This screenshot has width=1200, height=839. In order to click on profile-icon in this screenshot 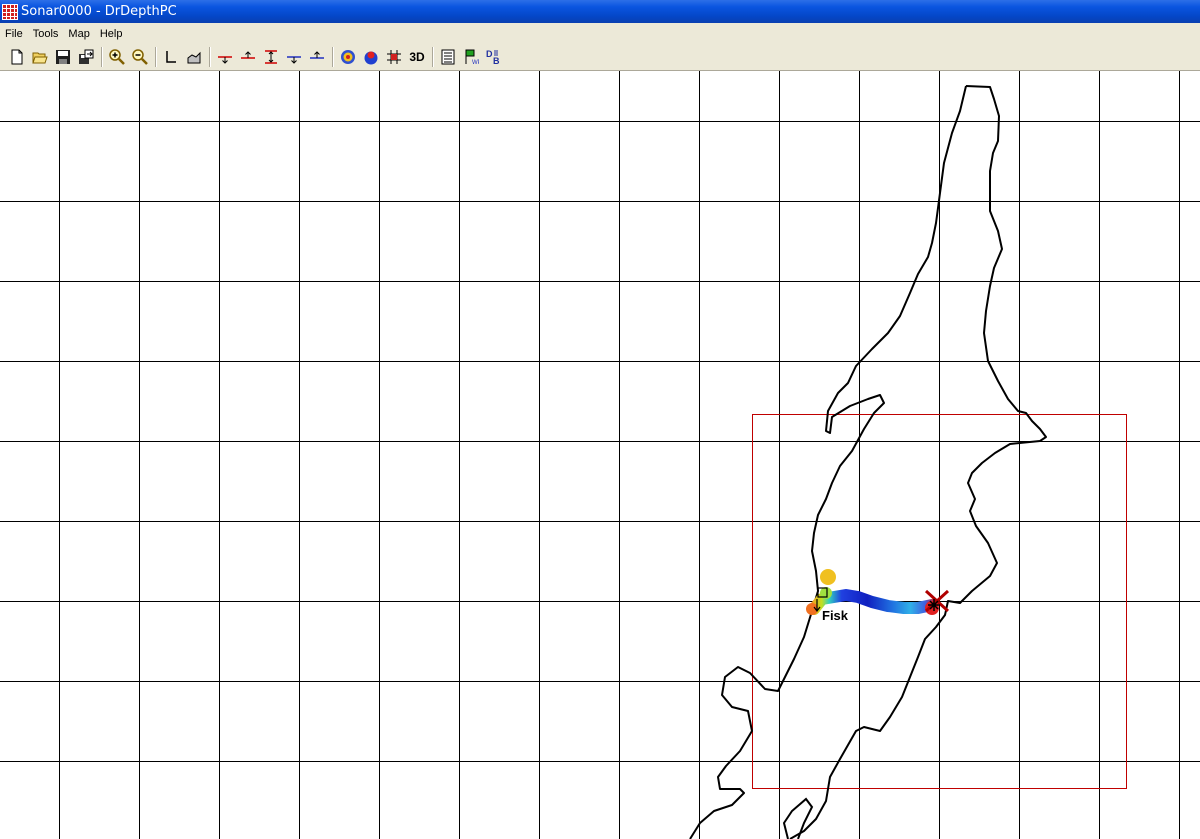, I will do `click(194, 57)`.